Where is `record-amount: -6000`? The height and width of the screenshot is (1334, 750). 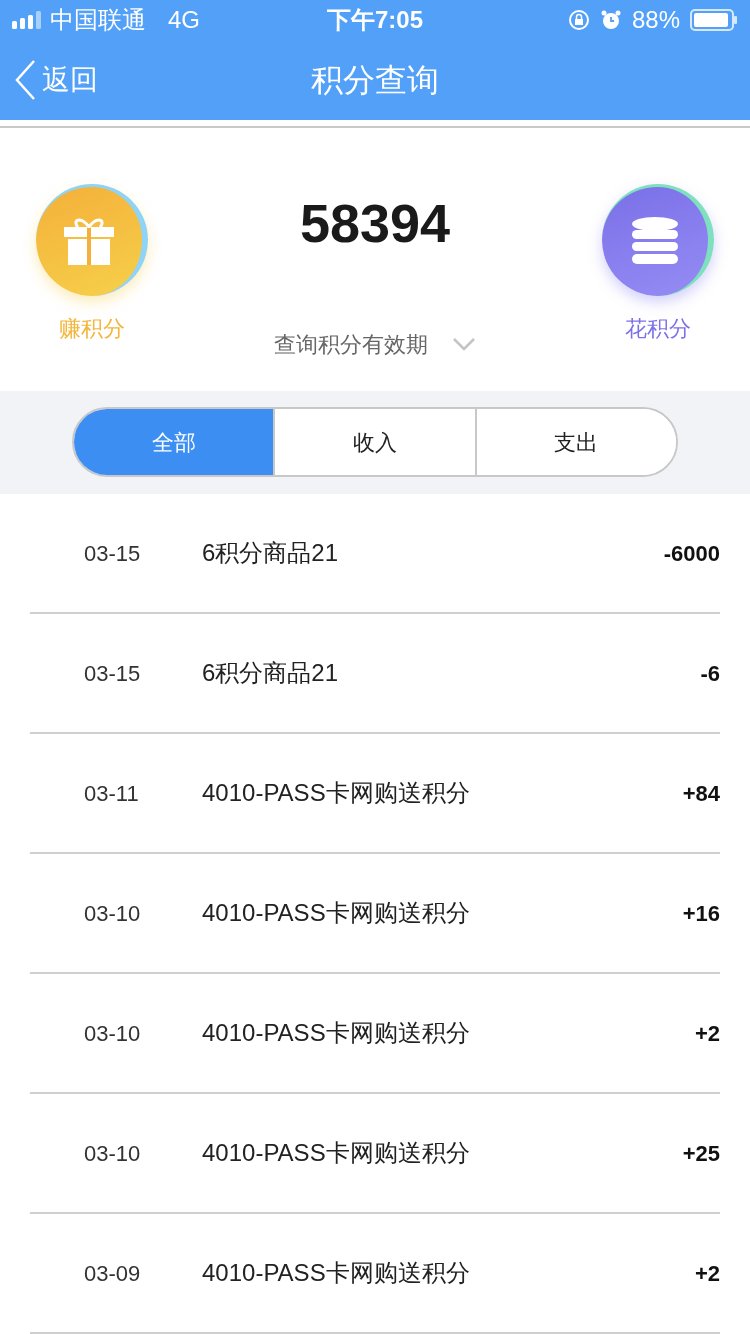
record-amount: -6000 is located at coordinates (691, 553).